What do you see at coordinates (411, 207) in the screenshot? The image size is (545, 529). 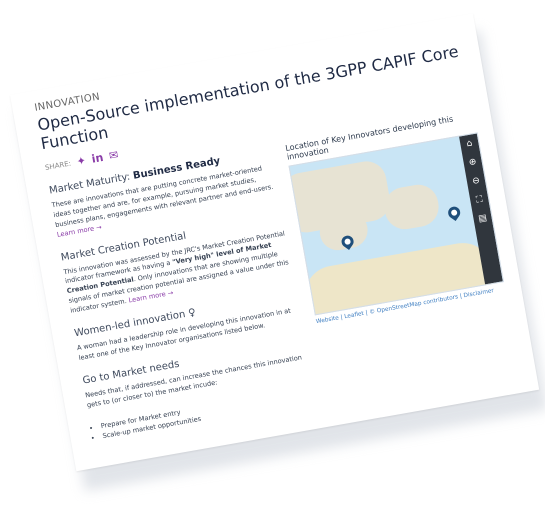 I see `balkans-italy-landmass` at bounding box center [411, 207].